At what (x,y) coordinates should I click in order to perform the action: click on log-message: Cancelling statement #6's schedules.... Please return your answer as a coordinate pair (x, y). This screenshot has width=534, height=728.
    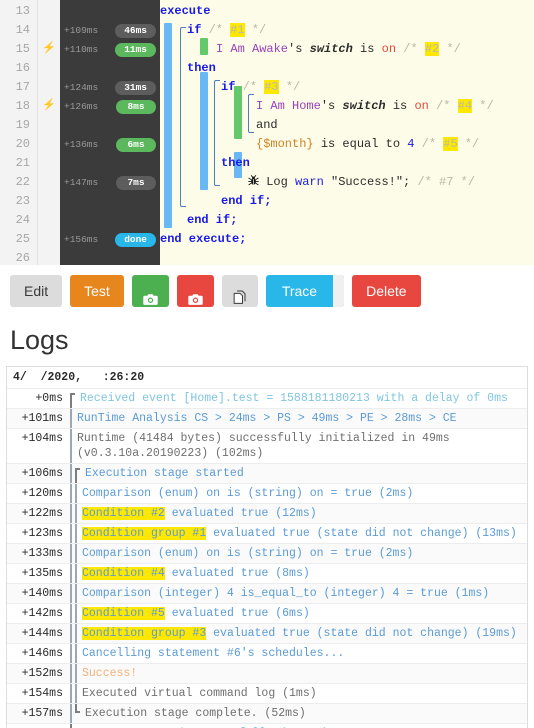
    Looking at the image, I should click on (213, 653).